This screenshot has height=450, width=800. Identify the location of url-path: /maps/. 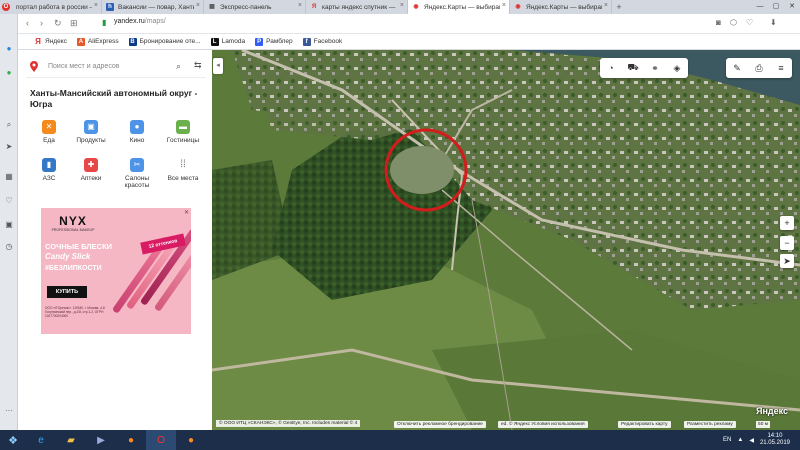
(155, 21).